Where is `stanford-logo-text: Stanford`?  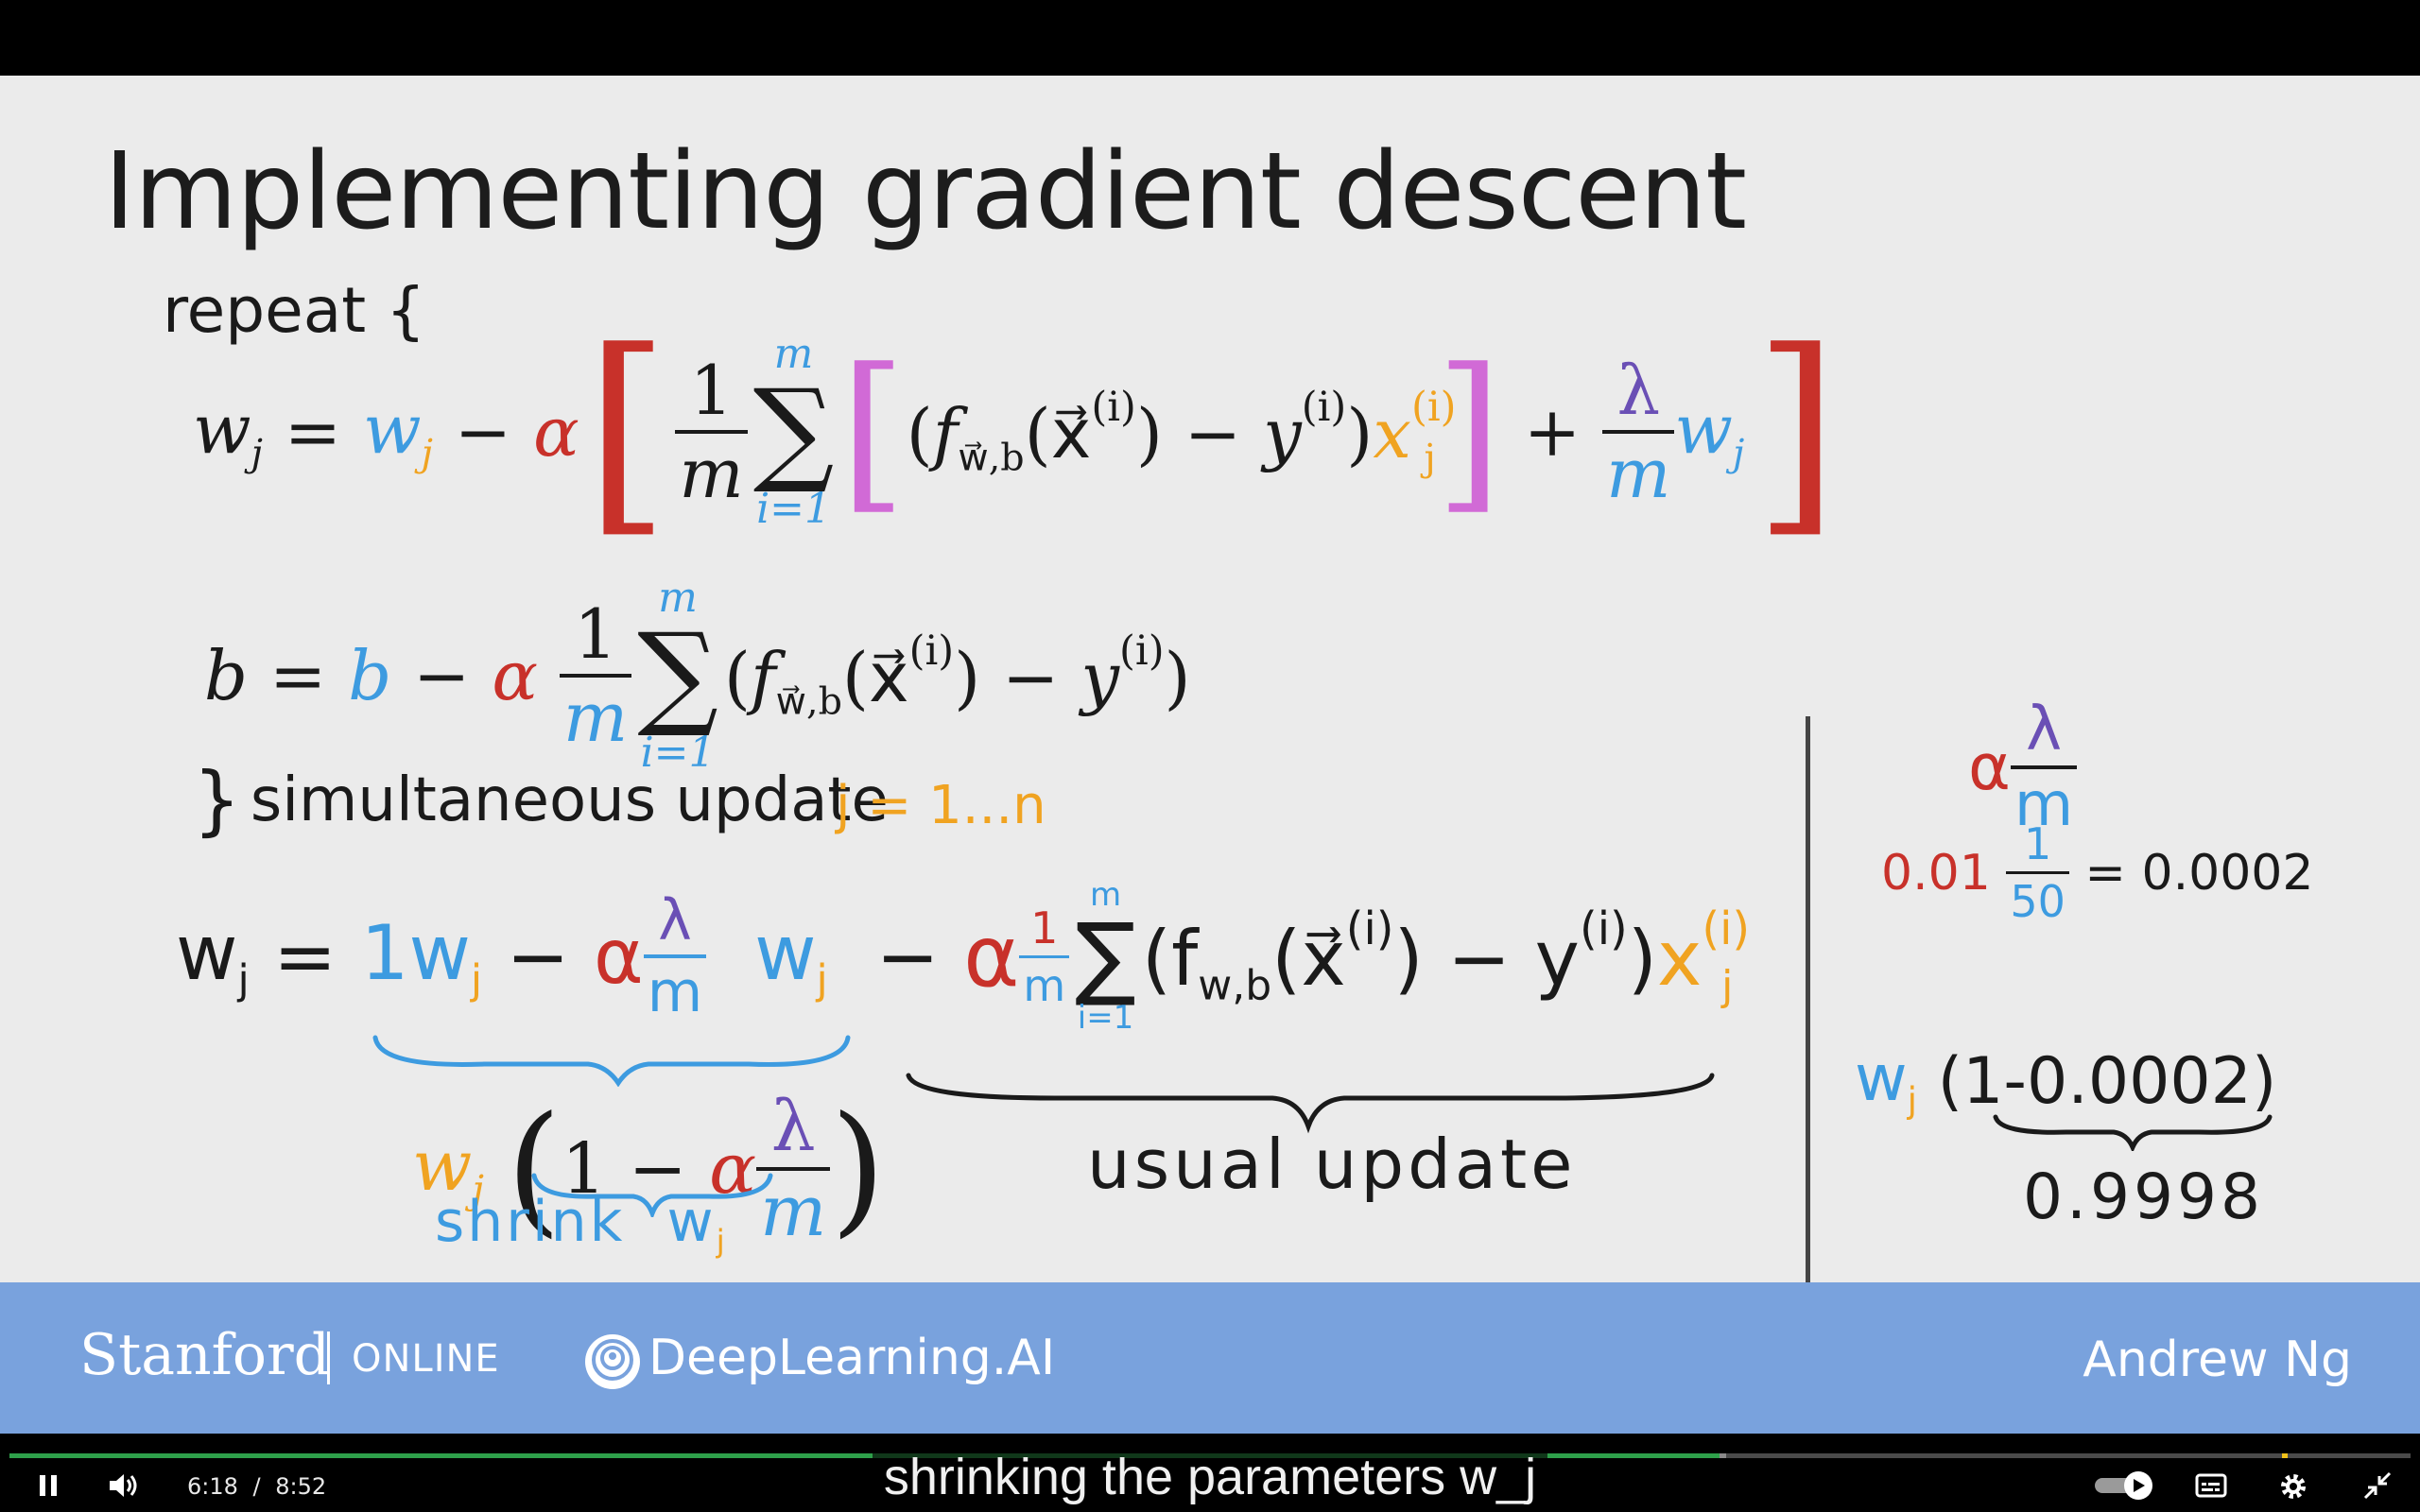 stanford-logo-text: Stanford is located at coordinates (205, 1355).